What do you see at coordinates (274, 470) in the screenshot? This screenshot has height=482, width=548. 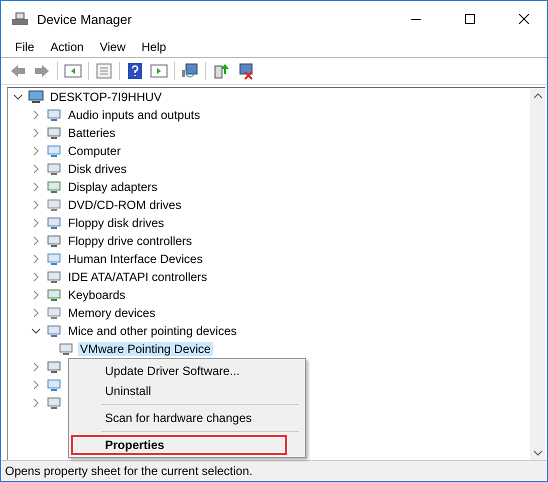 I see `status-text: Opens property sheet for the current selection.` at bounding box center [274, 470].